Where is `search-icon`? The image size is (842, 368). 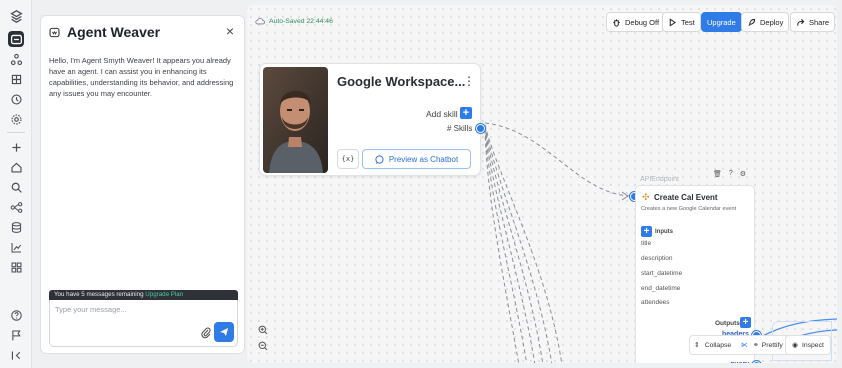 search-icon is located at coordinates (16, 187).